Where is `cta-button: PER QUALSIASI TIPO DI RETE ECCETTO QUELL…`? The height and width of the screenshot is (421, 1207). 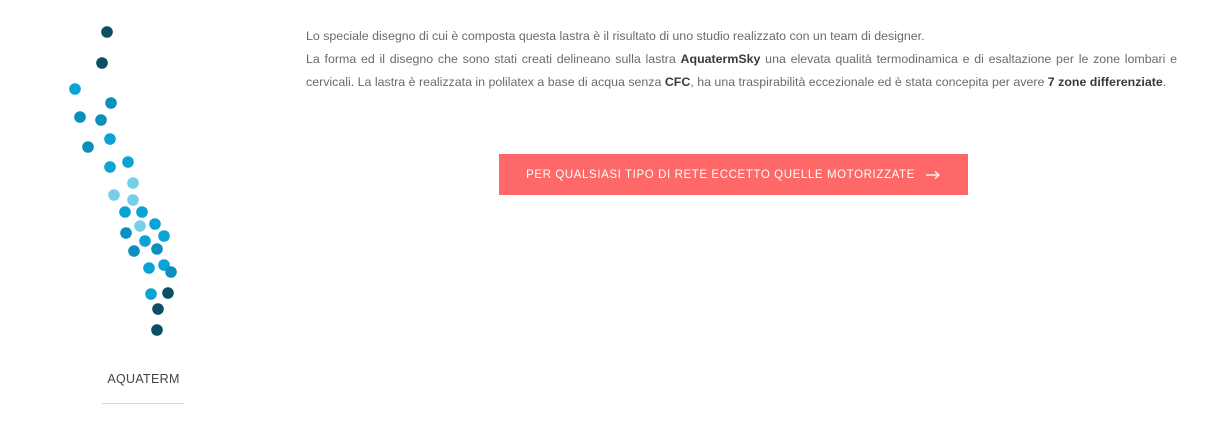
cta-button: PER QUALSIASI TIPO DI RETE ECCETTO QUELL… is located at coordinates (733, 174).